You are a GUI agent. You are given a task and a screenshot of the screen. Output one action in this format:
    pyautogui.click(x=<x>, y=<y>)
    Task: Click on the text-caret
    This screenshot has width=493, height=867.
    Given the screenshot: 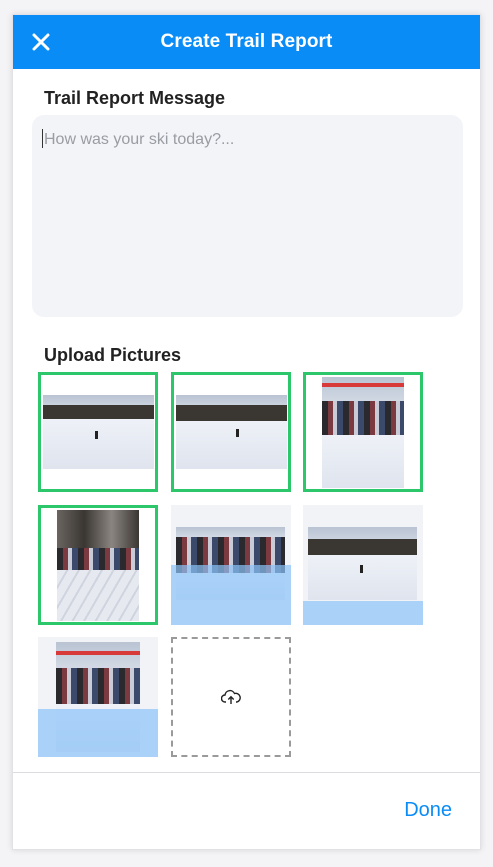 What is the action you would take?
    pyautogui.click(x=42, y=138)
    